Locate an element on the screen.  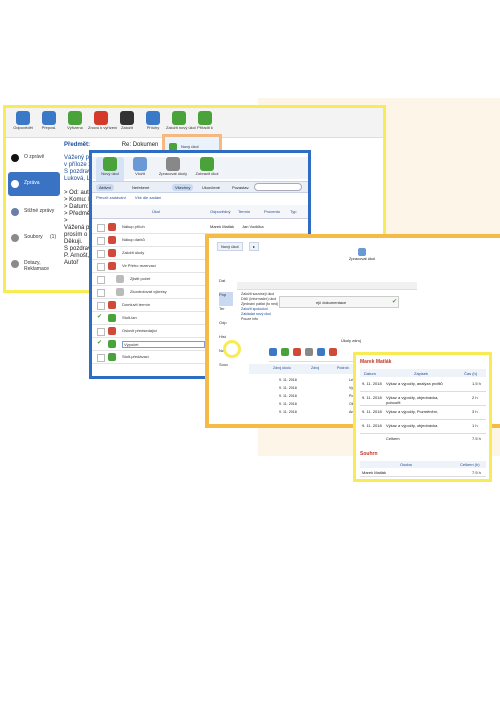
table-row: Marek Matlák 7.5 h is located at coordinates (423, 473).